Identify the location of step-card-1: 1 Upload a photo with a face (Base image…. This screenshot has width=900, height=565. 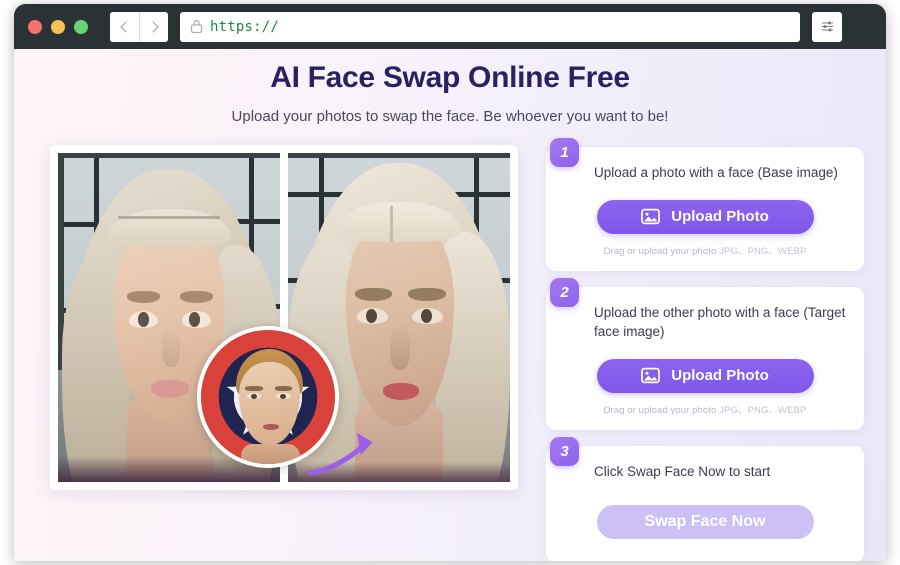
(705, 204).